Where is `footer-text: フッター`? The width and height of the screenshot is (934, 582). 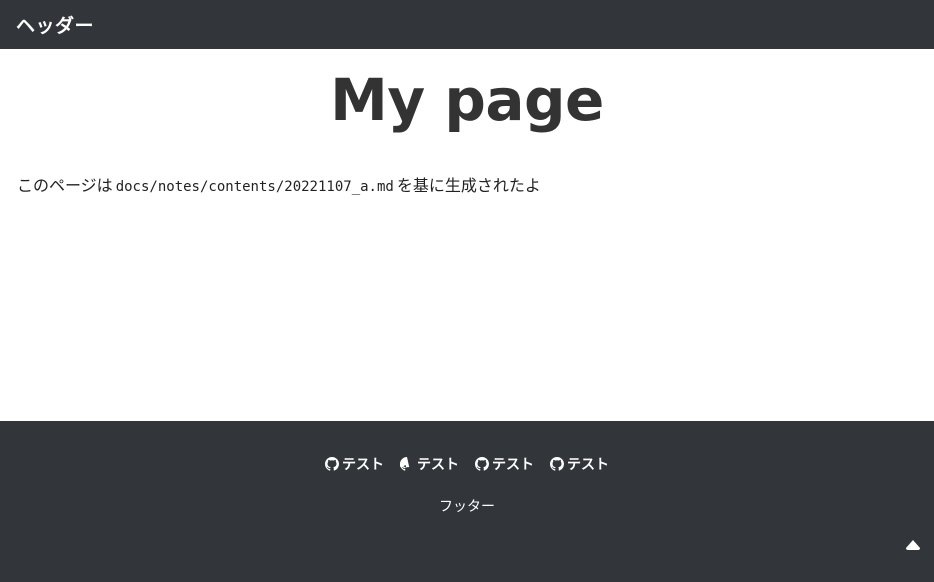 footer-text: フッター is located at coordinates (467, 507).